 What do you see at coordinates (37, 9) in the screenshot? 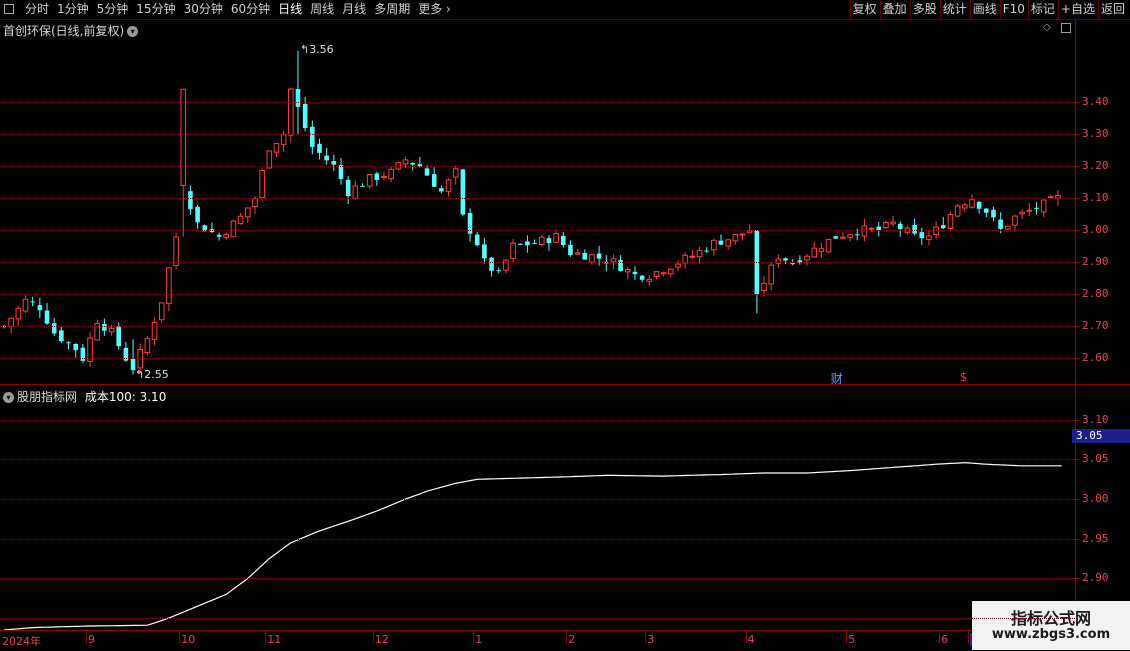
I see `period-tab-0: 分时` at bounding box center [37, 9].